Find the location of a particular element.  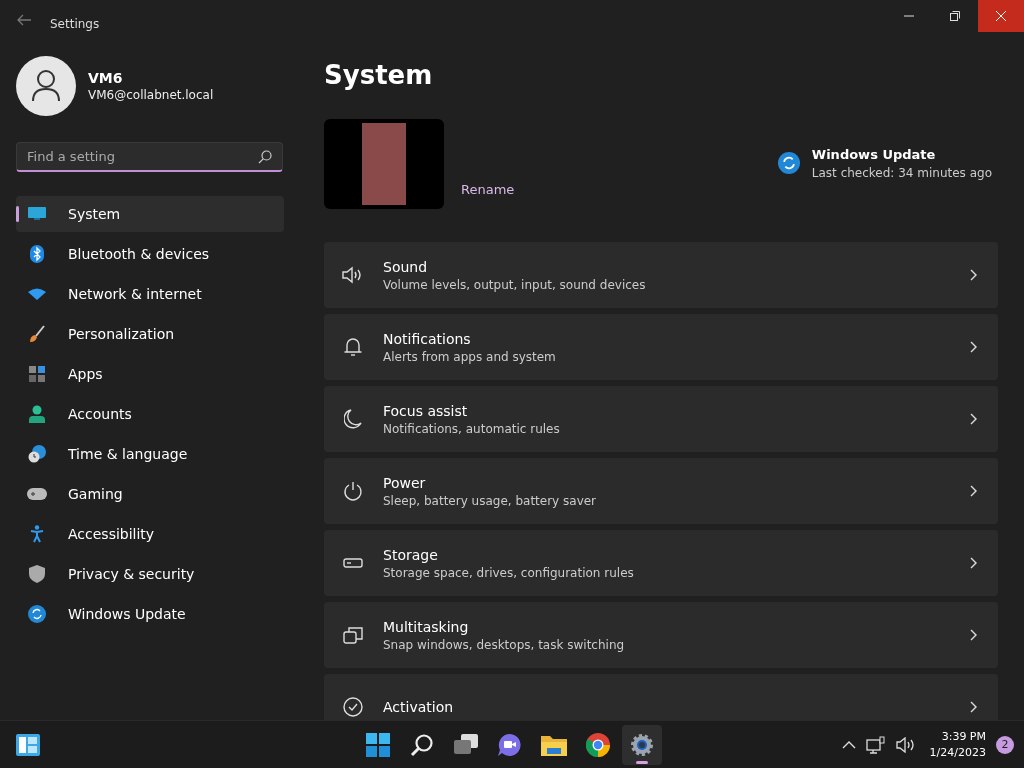

settings-card: Focus assist Notifications, automatic rules is located at coordinates (661, 419).